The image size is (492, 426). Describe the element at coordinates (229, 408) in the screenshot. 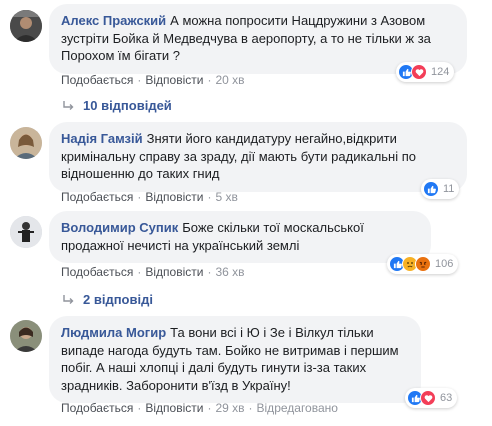

I see `timestamp: 29 хв` at that location.